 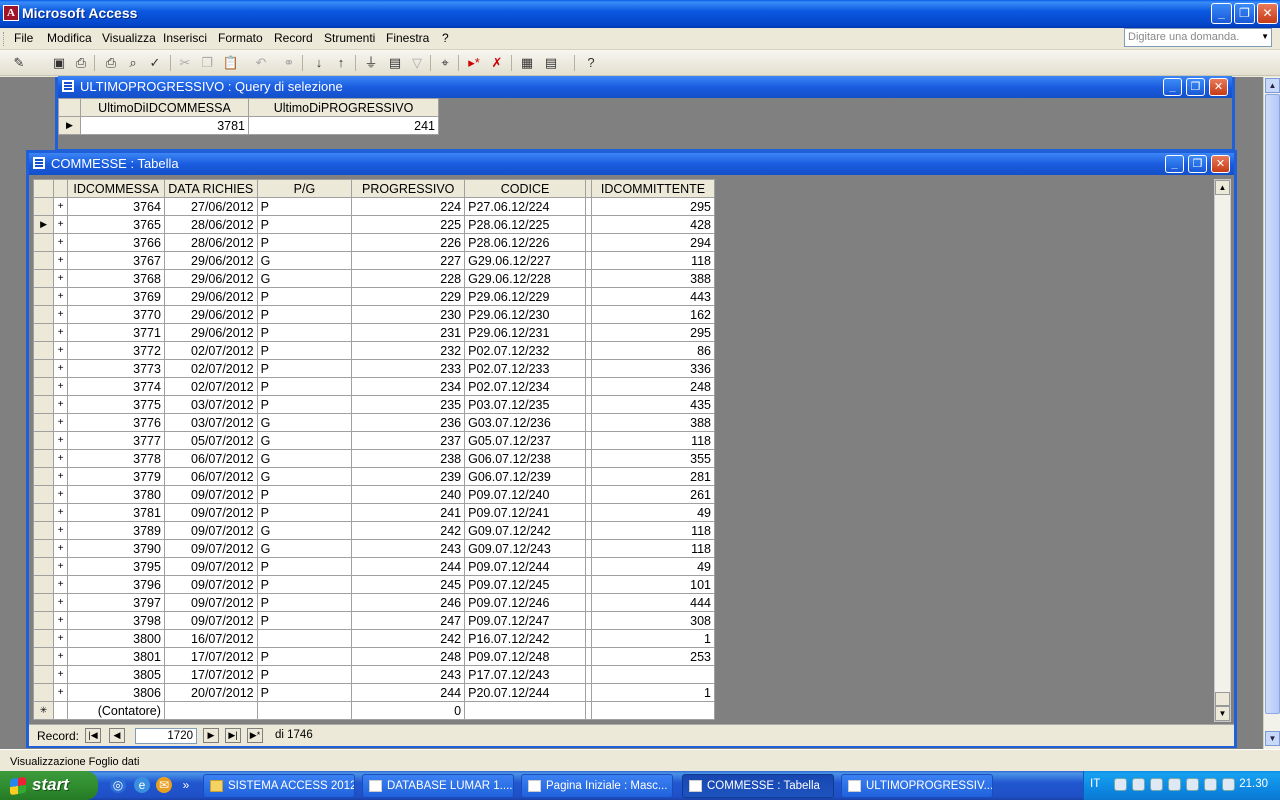 I want to click on menu-file: File, so click(x=23, y=38).